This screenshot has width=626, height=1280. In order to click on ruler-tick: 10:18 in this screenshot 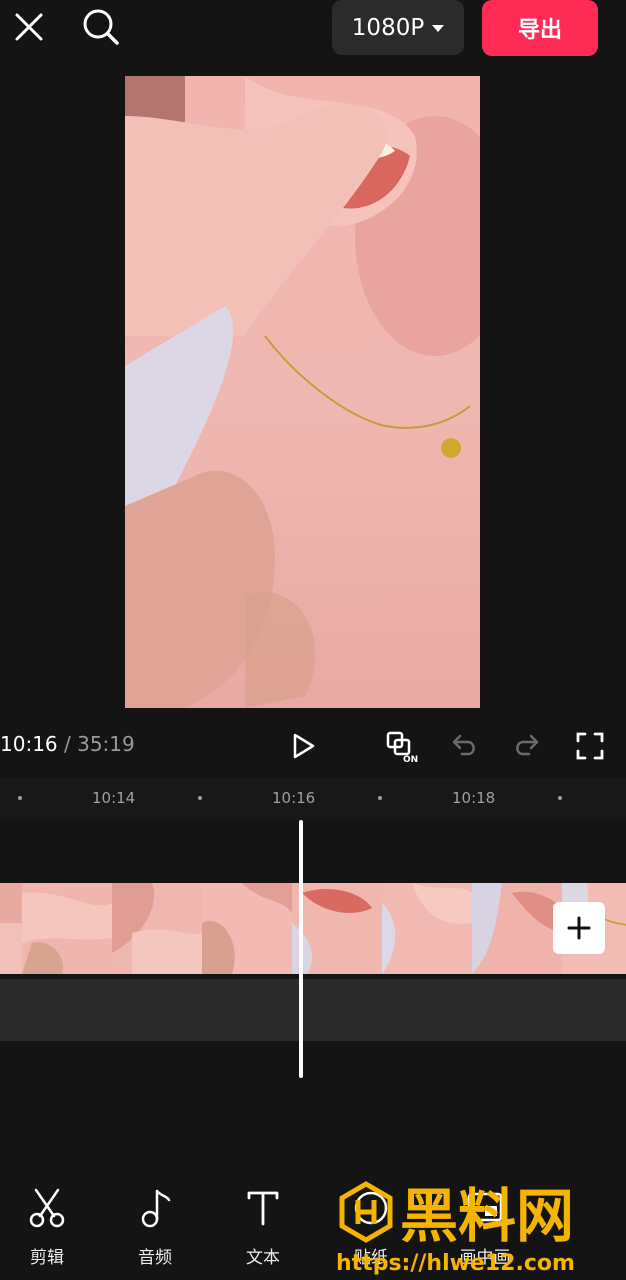, I will do `click(474, 798)`.